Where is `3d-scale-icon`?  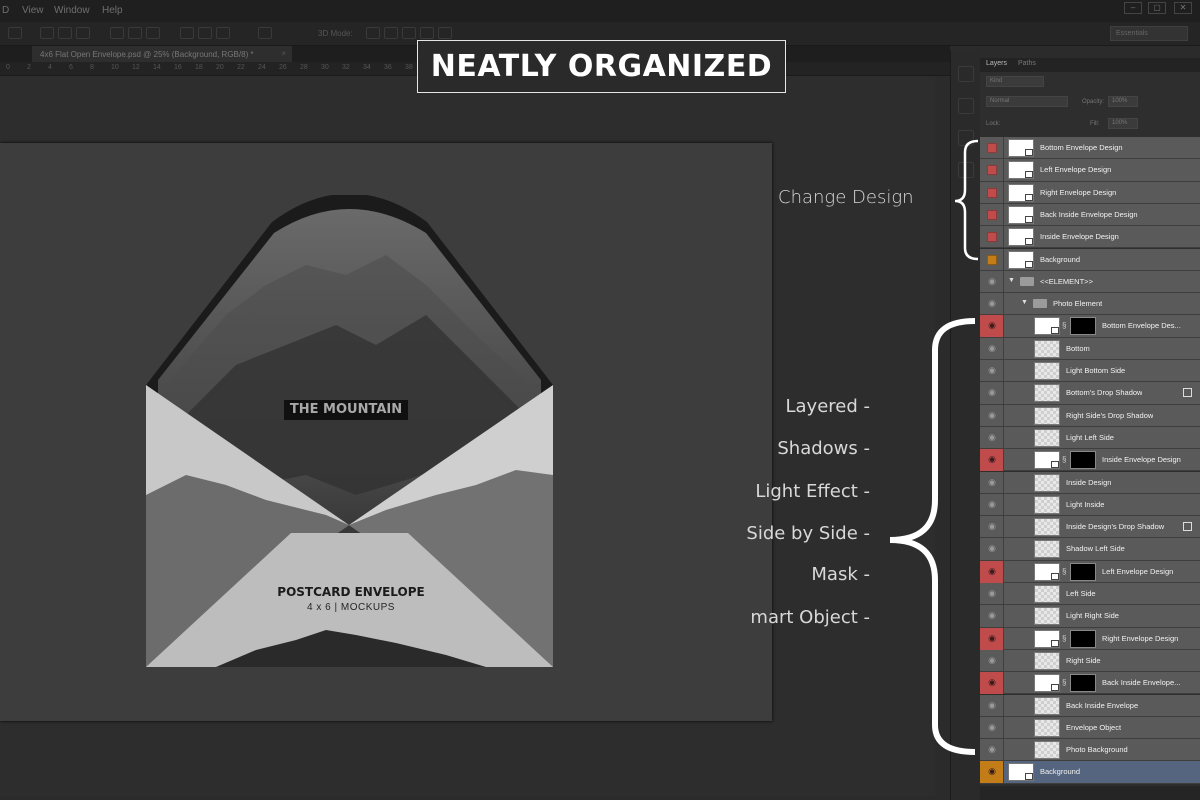 3d-scale-icon is located at coordinates (445, 33).